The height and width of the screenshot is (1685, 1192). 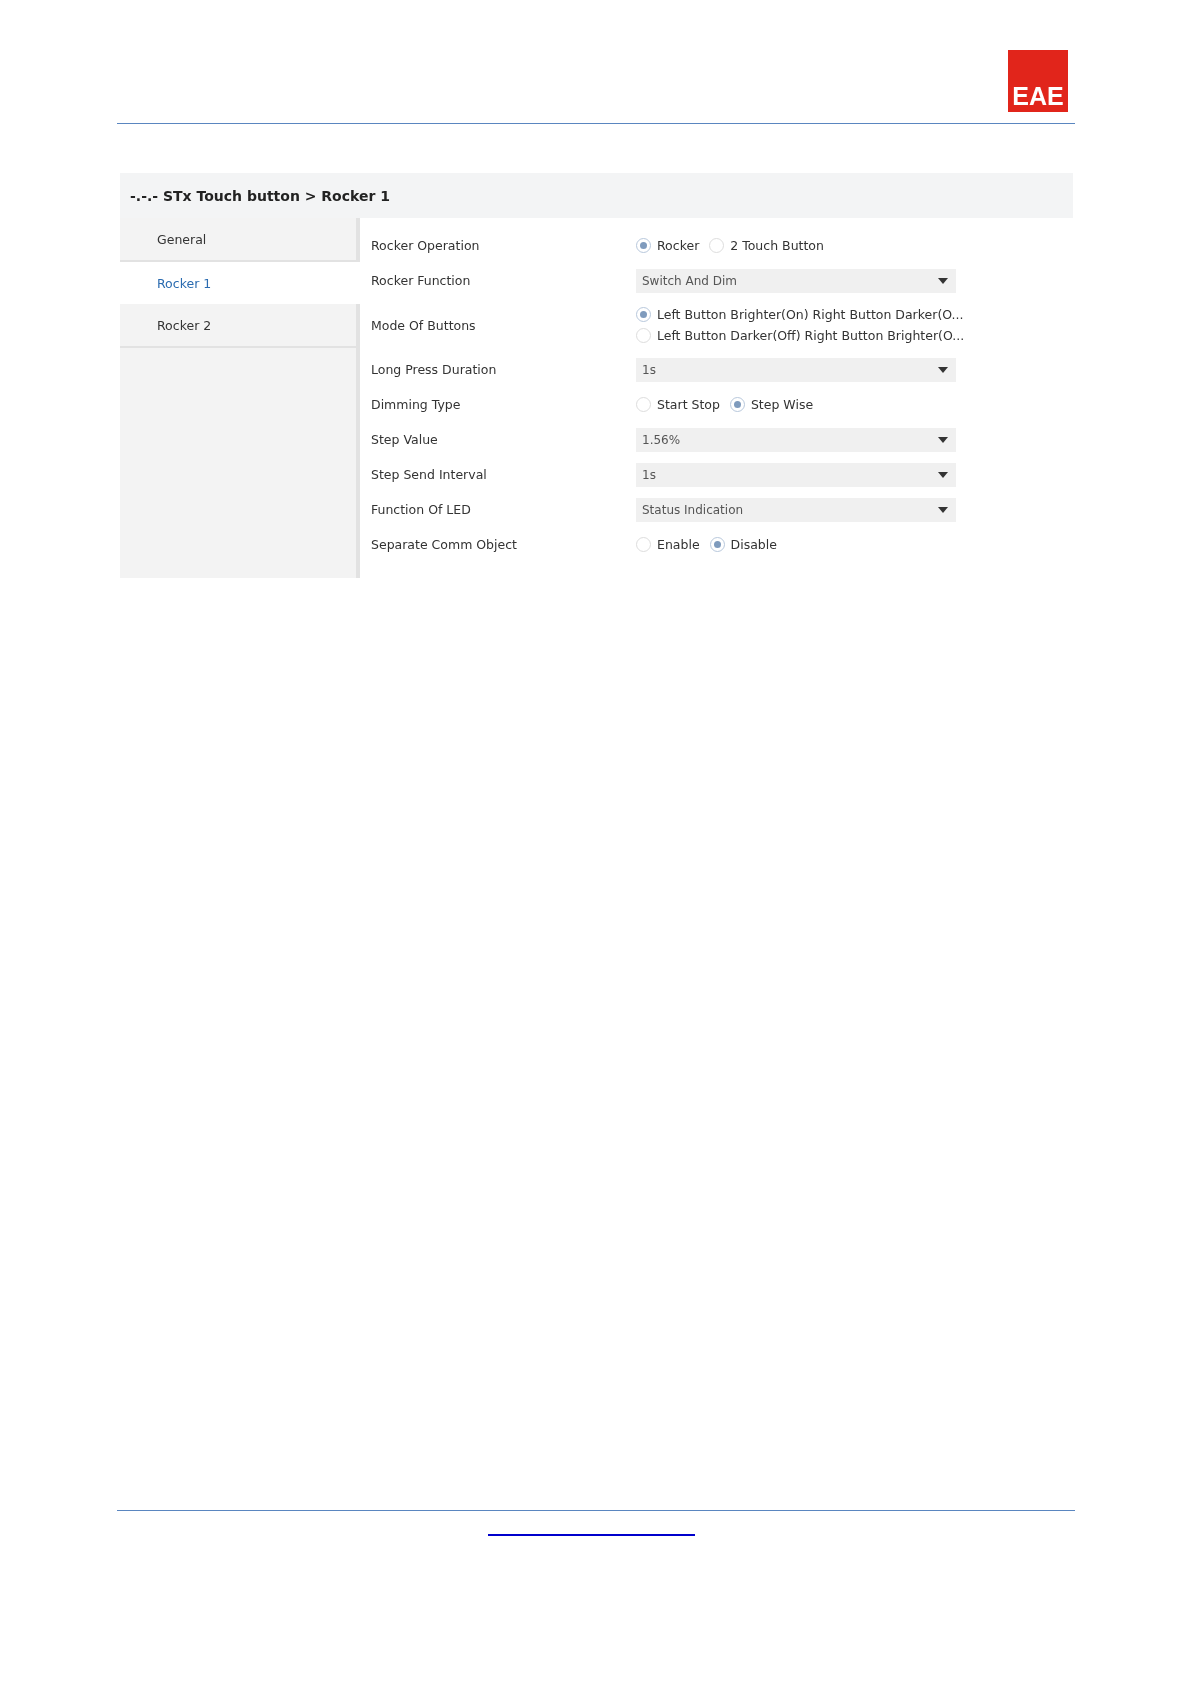 What do you see at coordinates (421, 280) in the screenshot?
I see `parameter-label: Rocker Function` at bounding box center [421, 280].